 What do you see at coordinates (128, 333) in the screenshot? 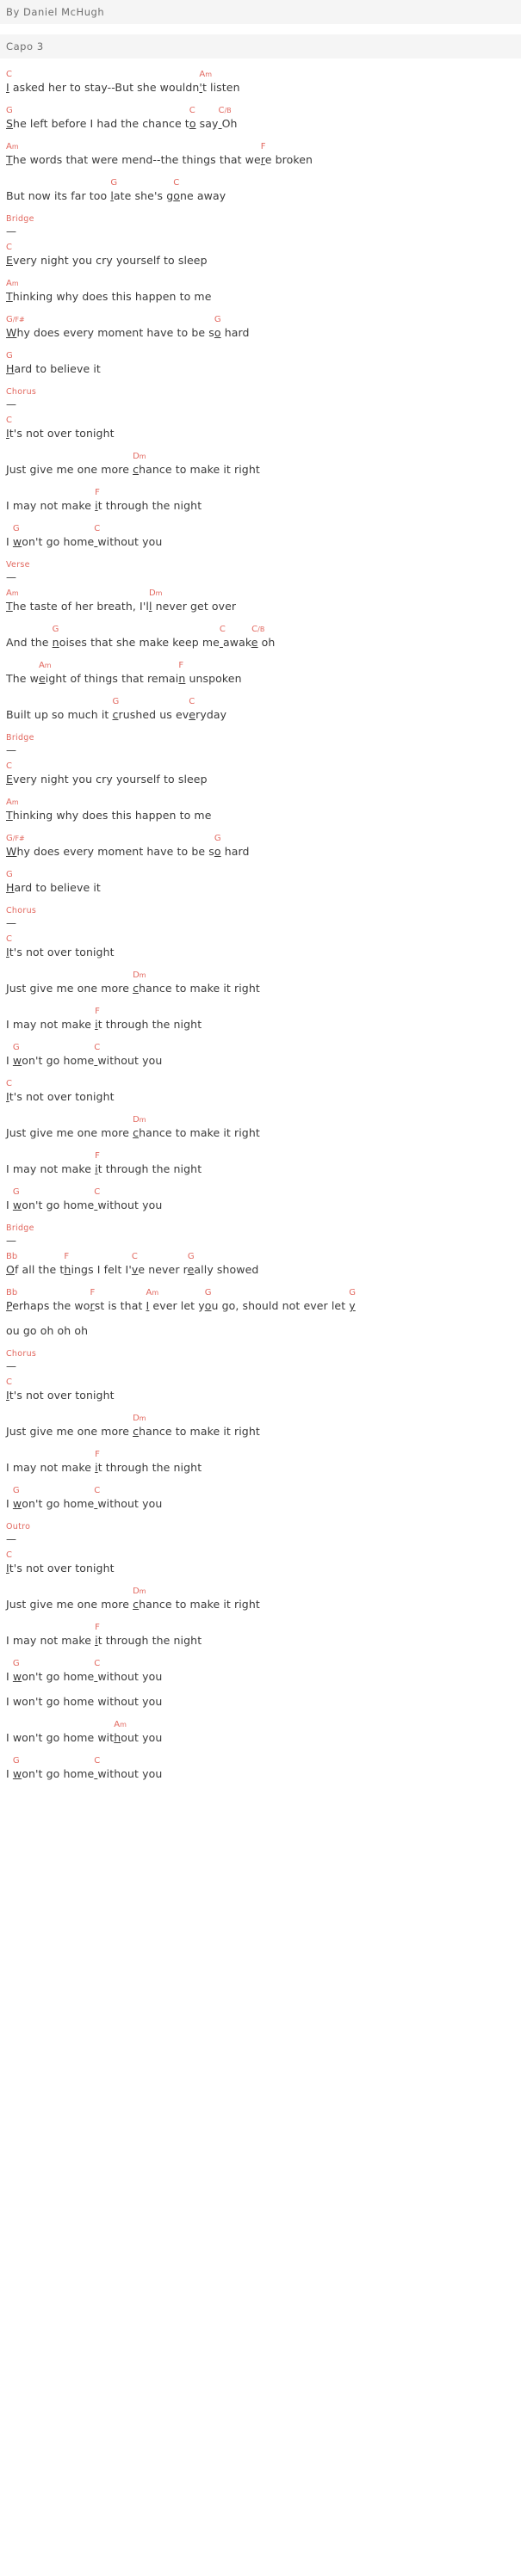
I see `lyric-line: Why does every moment have to be so hard` at bounding box center [128, 333].